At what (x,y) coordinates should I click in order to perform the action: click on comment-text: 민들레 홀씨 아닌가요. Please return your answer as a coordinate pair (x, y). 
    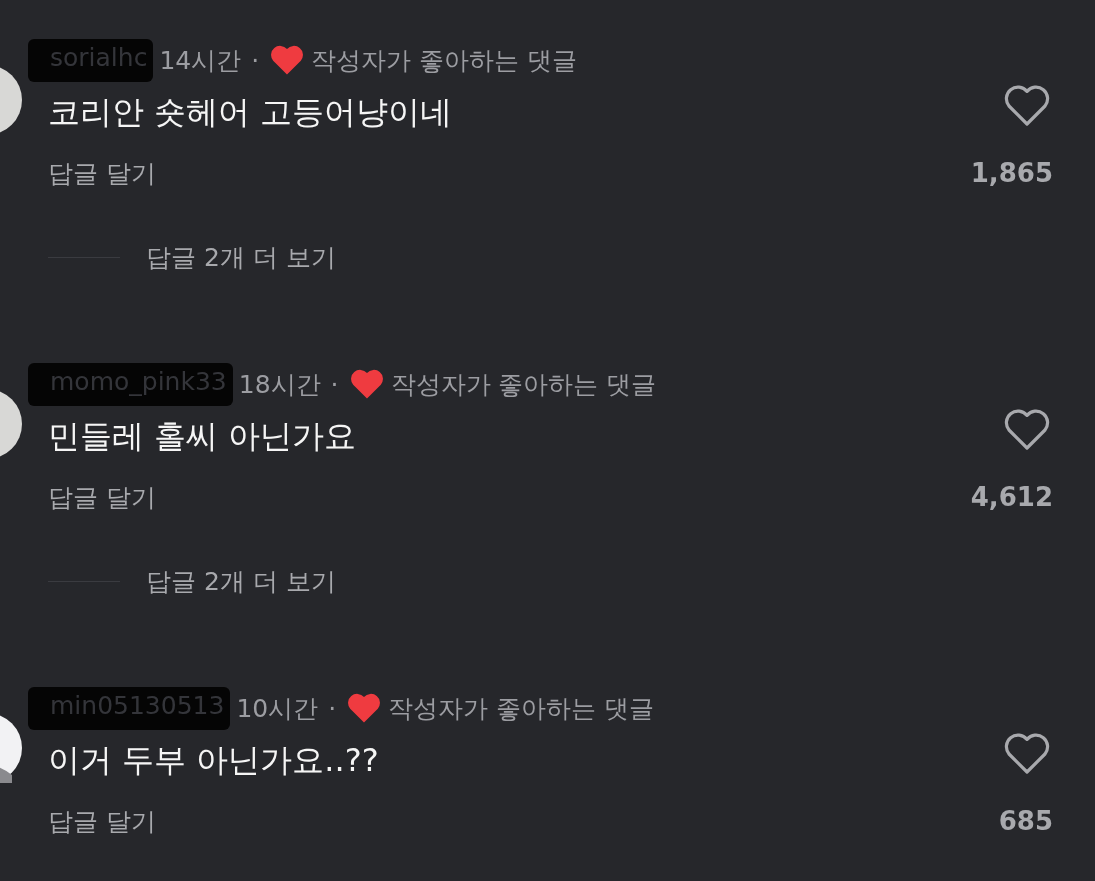
    Looking at the image, I should click on (202, 436).